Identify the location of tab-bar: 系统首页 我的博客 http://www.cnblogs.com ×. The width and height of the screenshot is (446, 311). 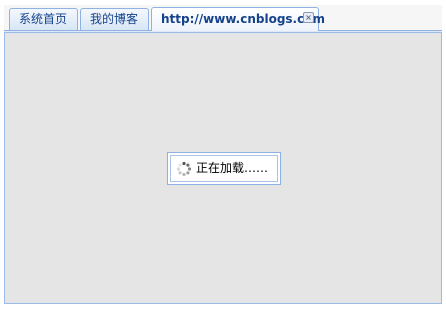
(223, 18).